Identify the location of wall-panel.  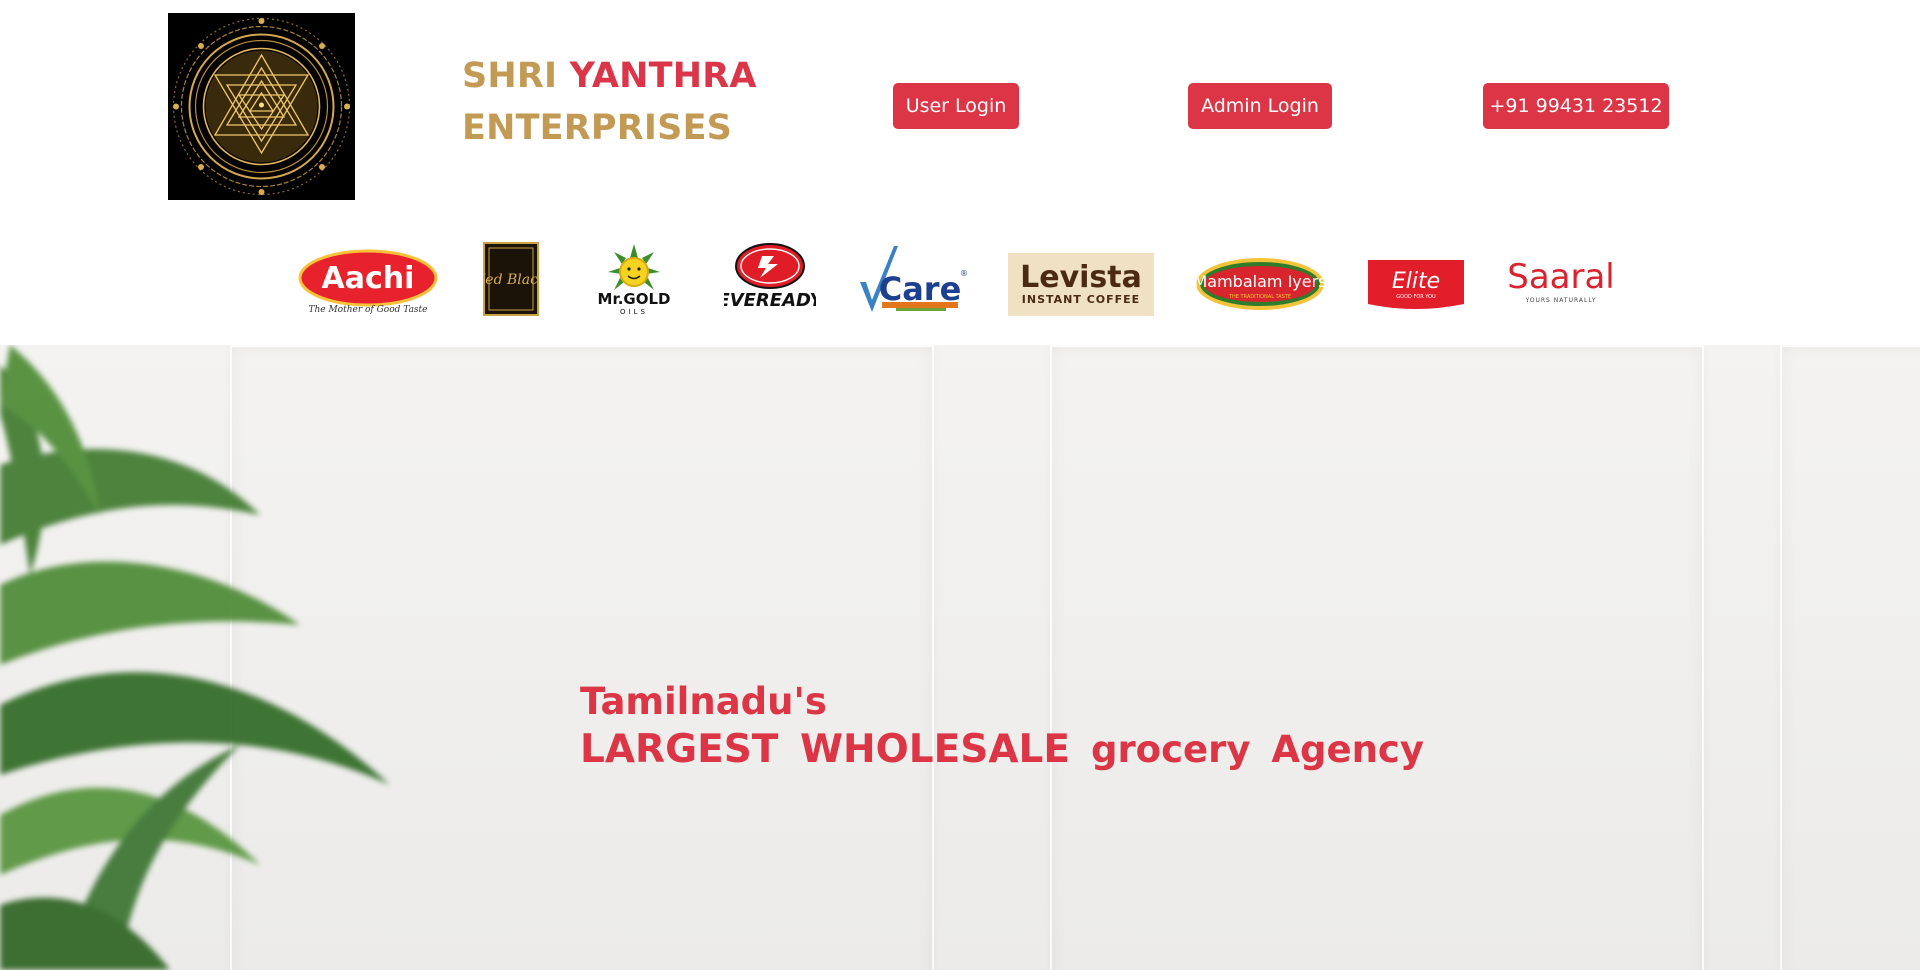
(1850, 657).